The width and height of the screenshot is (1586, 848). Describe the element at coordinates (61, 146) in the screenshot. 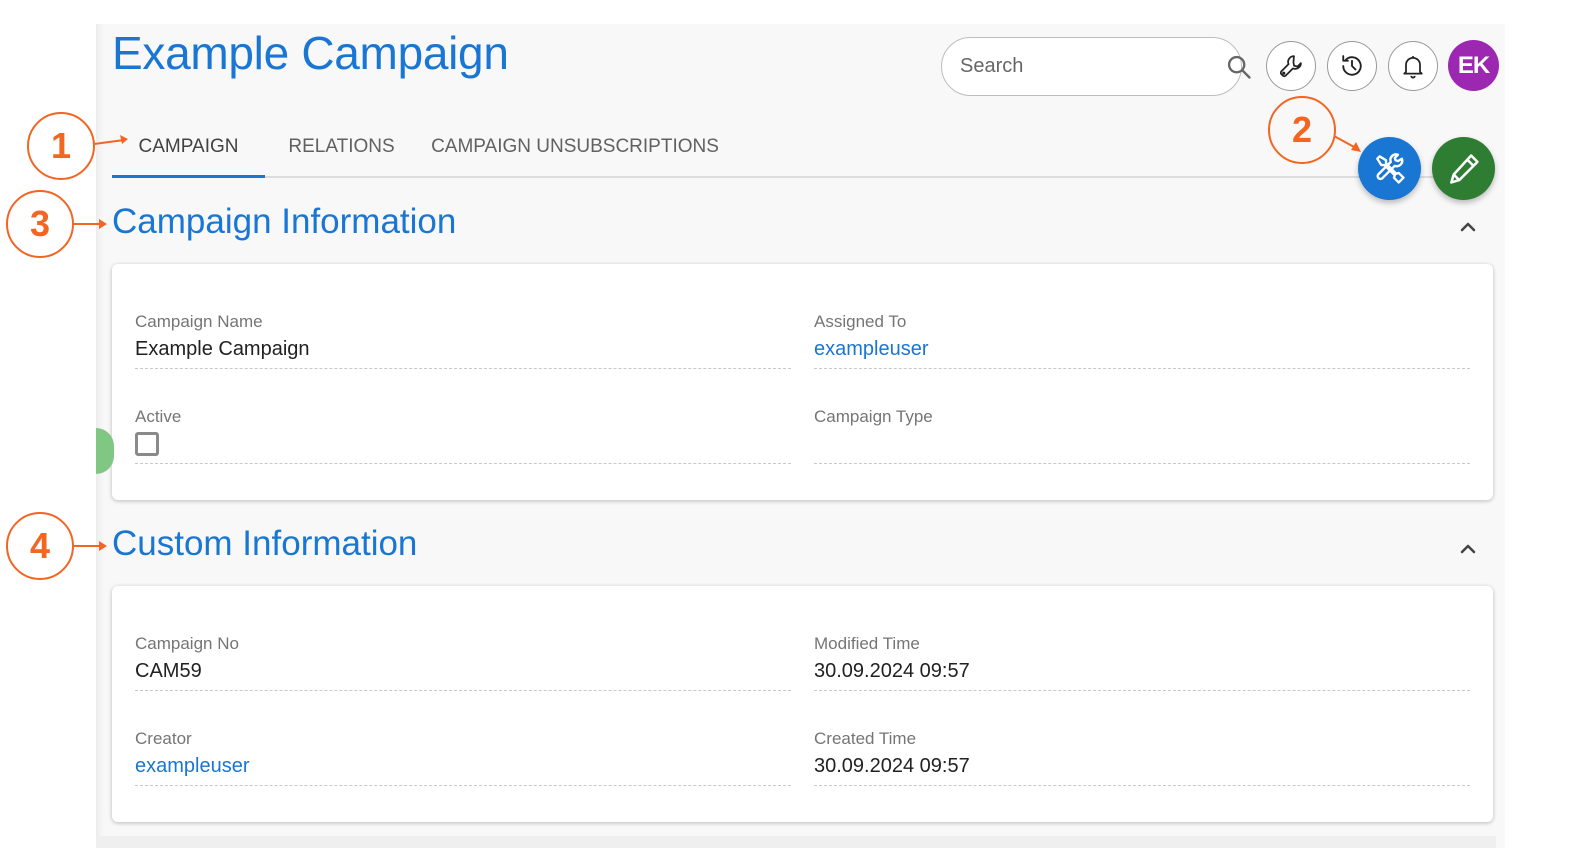

I see `annotation-1: 1` at that location.